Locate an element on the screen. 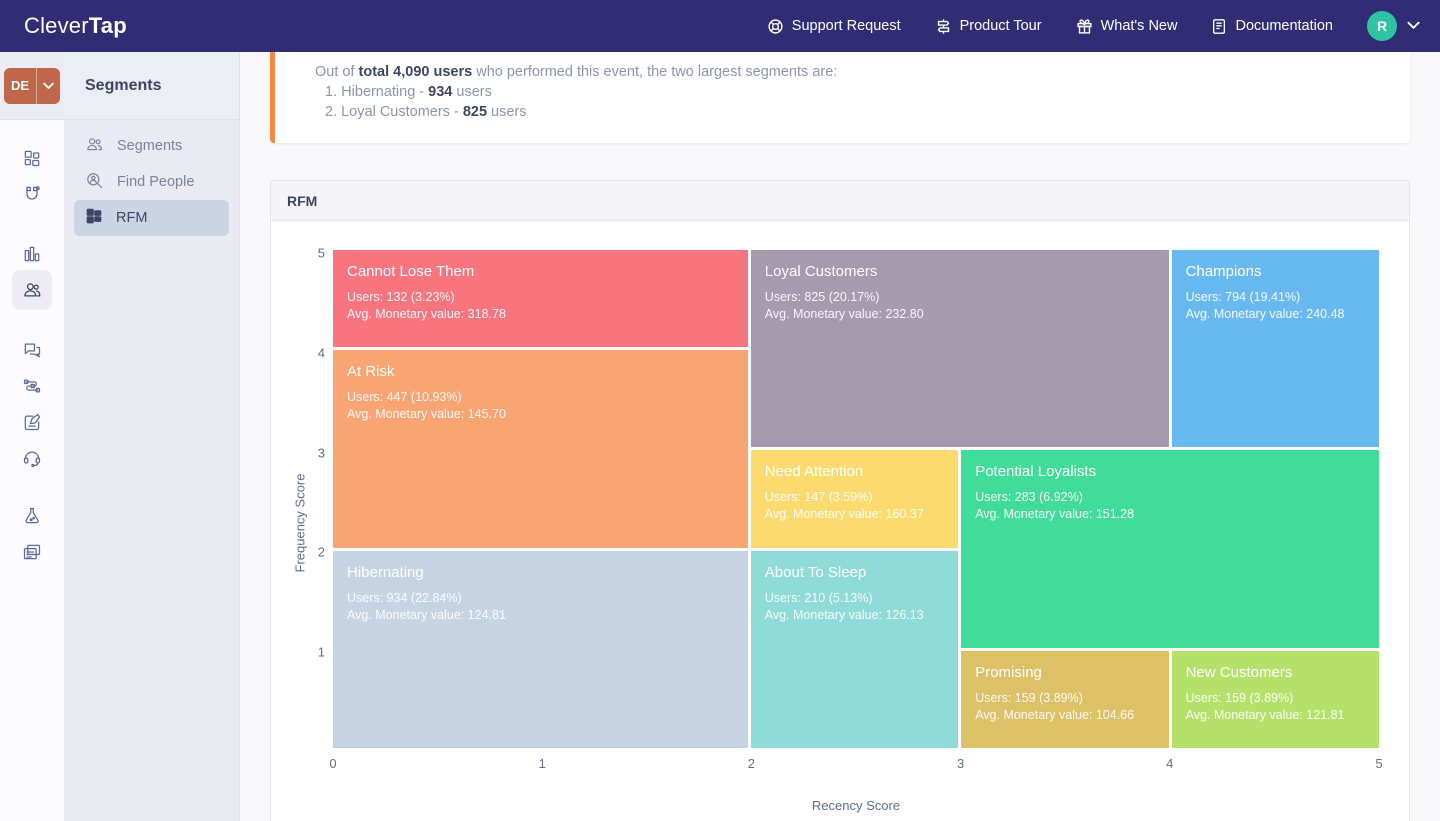 Image resolution: width=1440 pixels, height=821 pixels. sidebar-item-find-people: Find People is located at coordinates (151, 182).